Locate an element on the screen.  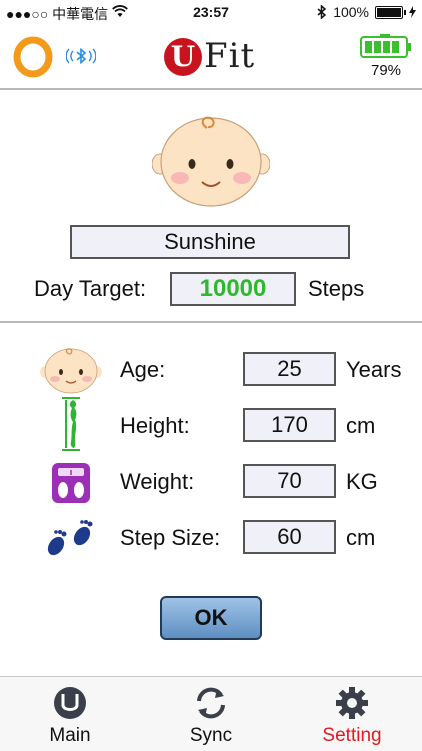
tab-sync-label: Sync is located at coordinates (211, 735).